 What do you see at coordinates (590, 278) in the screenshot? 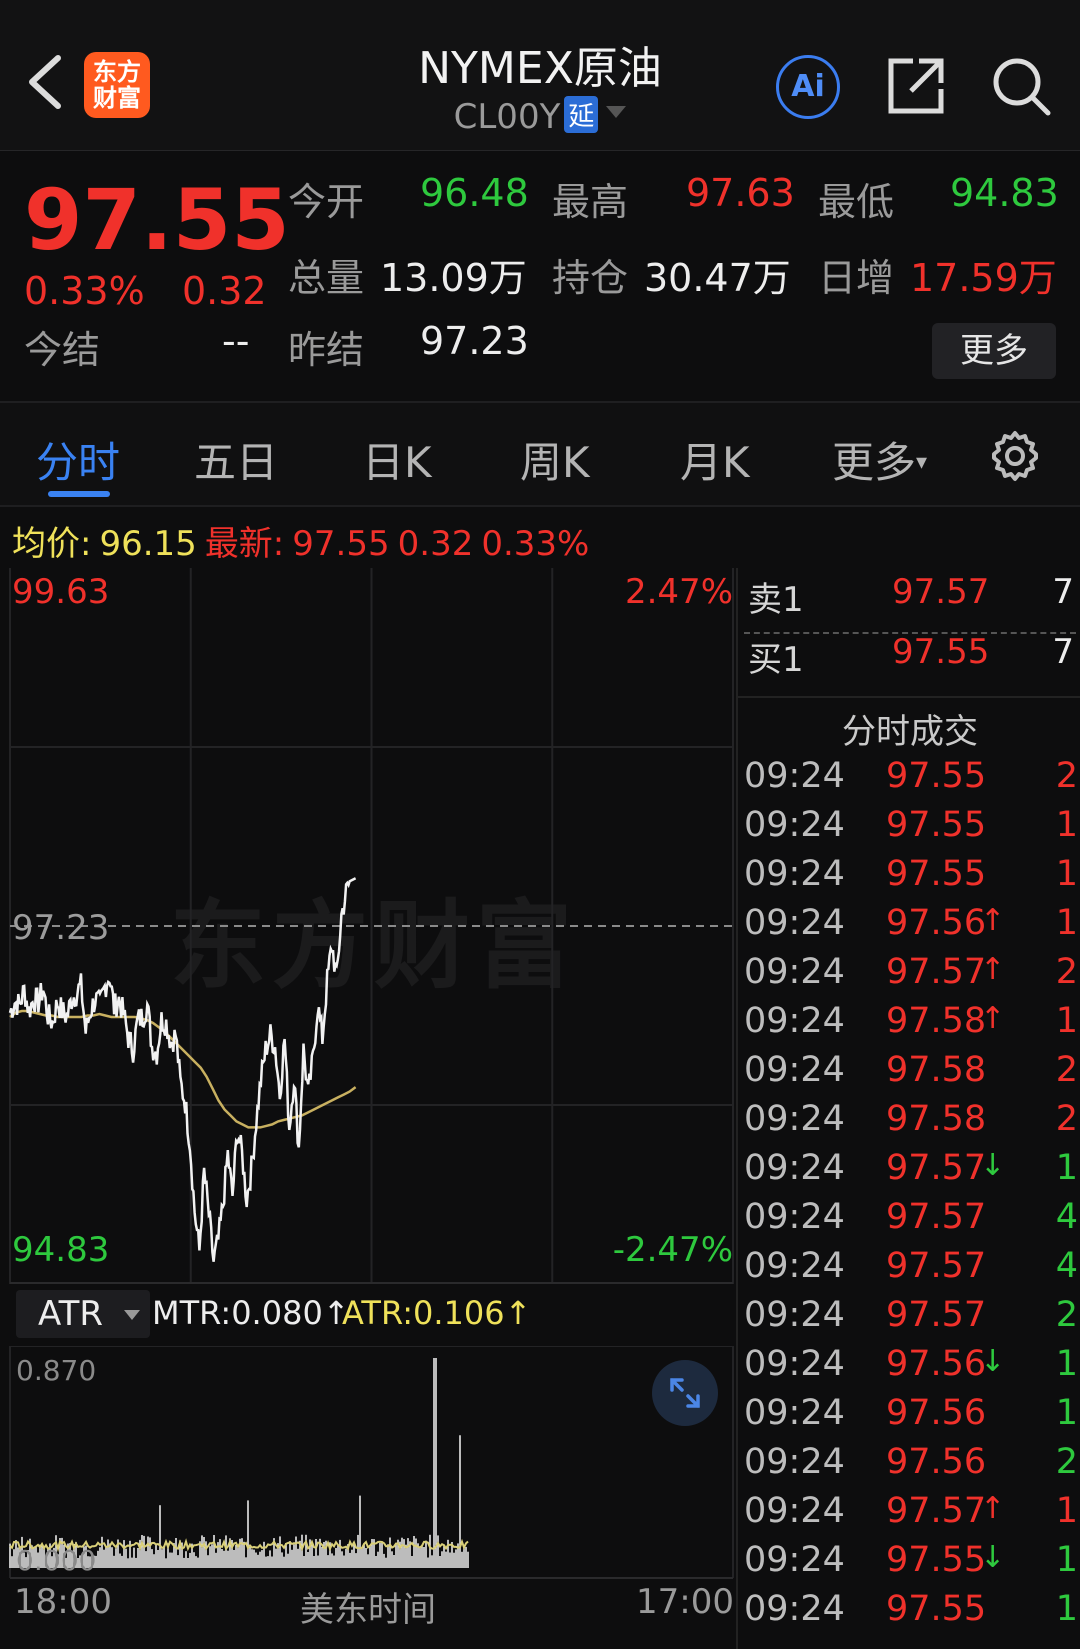
I see `open-interest-label: 持仓` at bounding box center [590, 278].